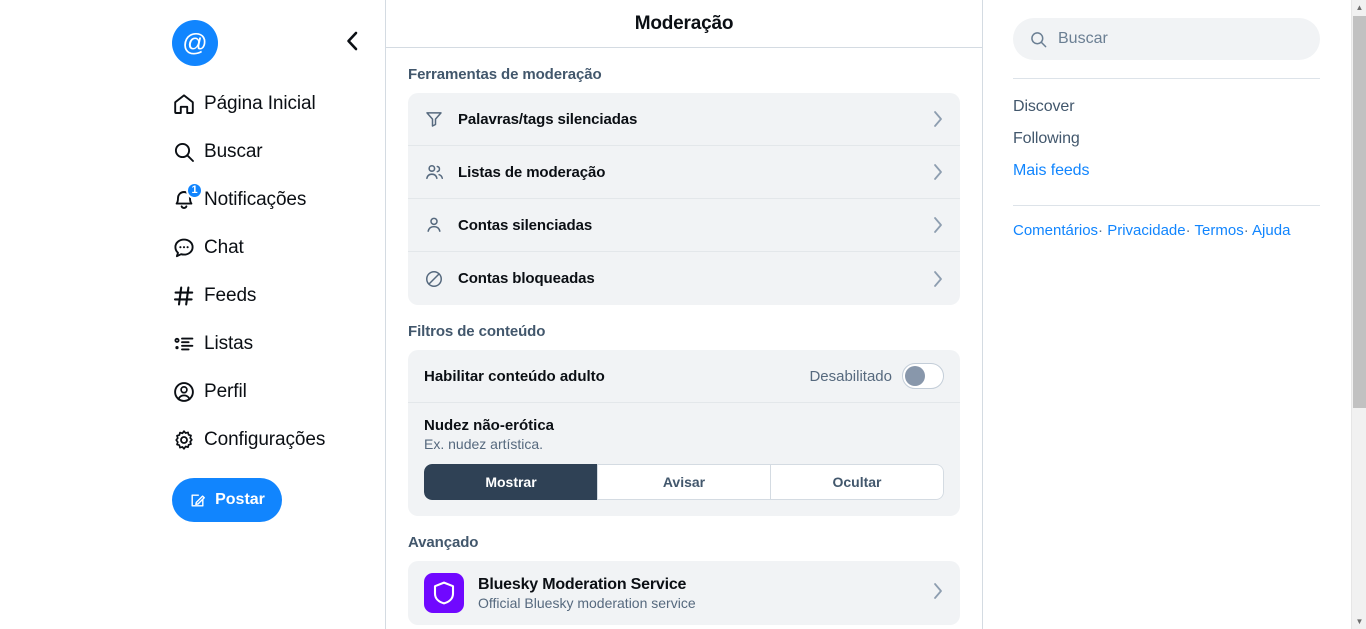 Image resolution: width=1366 pixels, height=629 pixels. I want to click on row-label: Palavras/tags silenciadas, so click(548, 119).